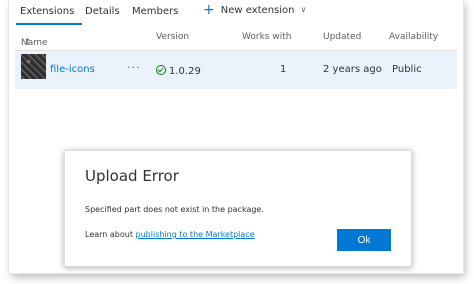 This screenshot has height=284, width=474. Describe the element at coordinates (364, 240) in the screenshot. I see `ok-button: Ok` at that location.